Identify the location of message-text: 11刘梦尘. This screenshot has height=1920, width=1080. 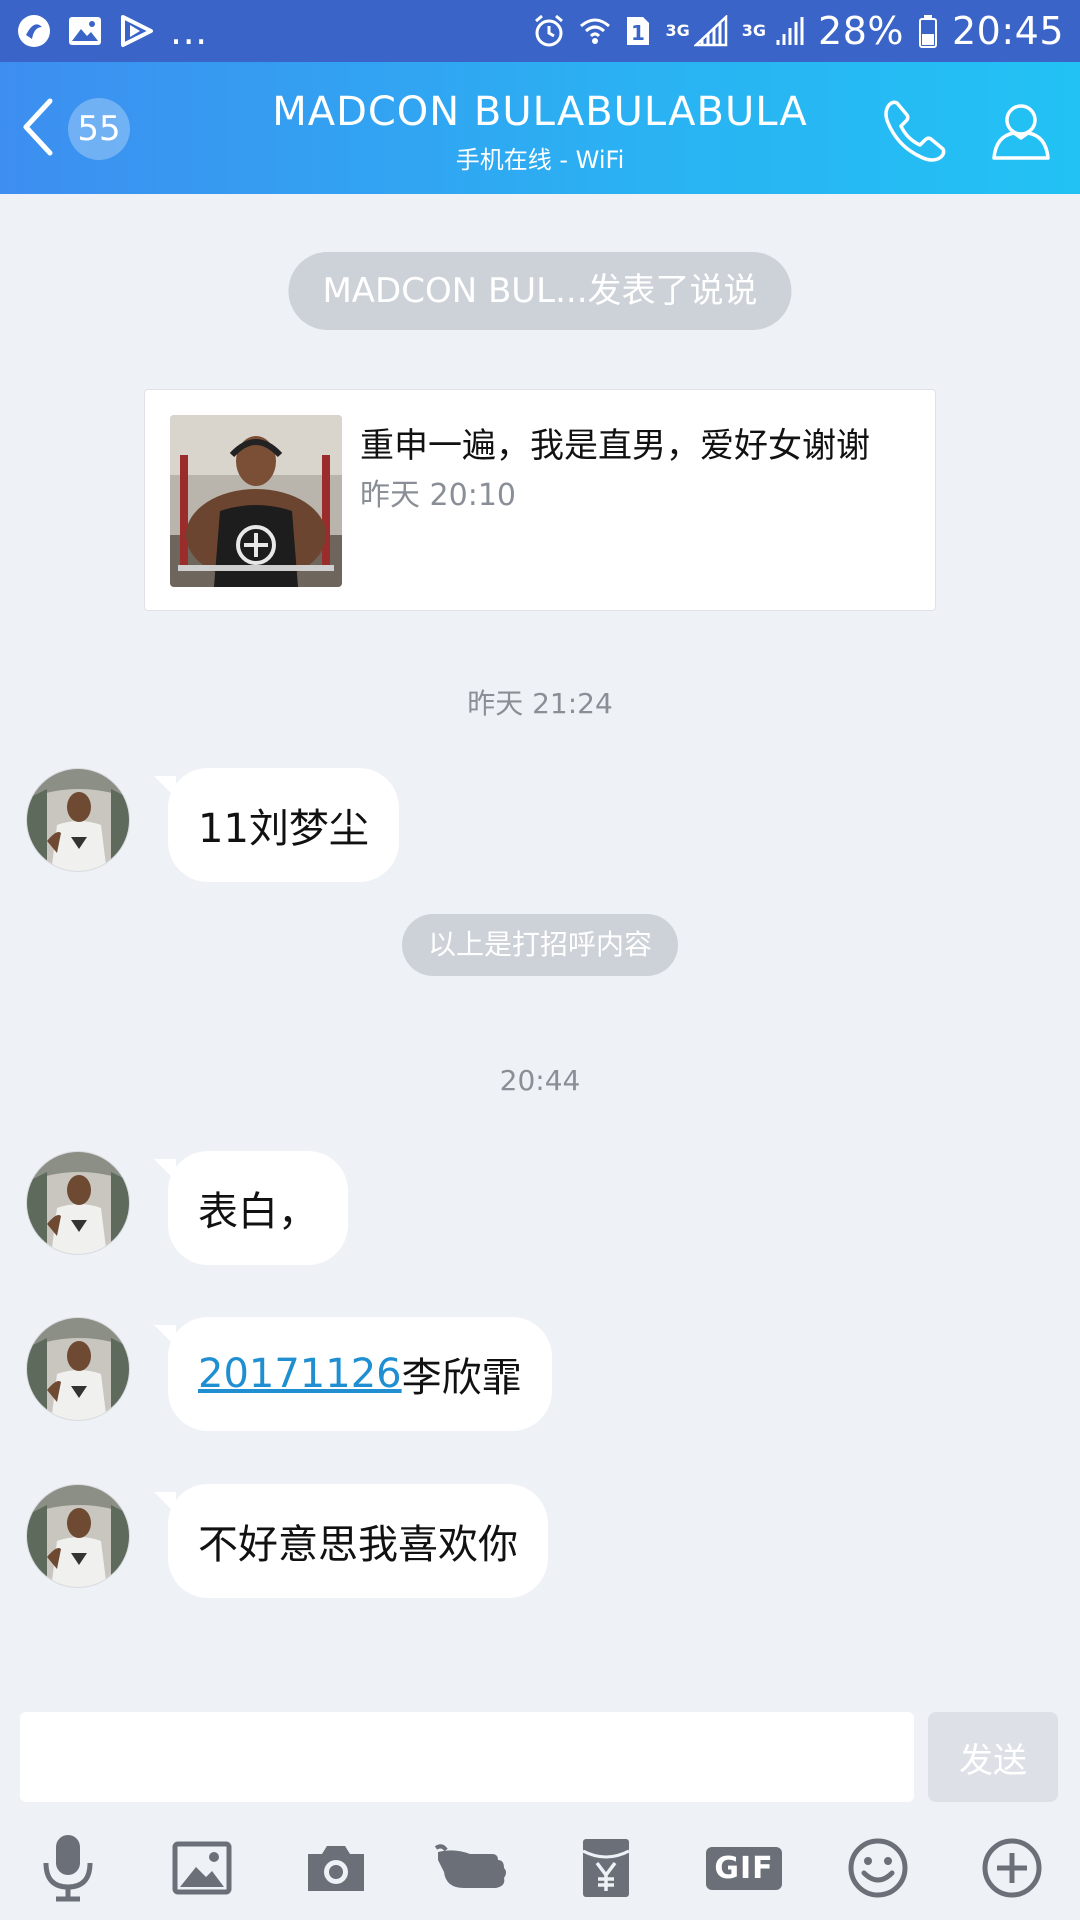
(283, 829).